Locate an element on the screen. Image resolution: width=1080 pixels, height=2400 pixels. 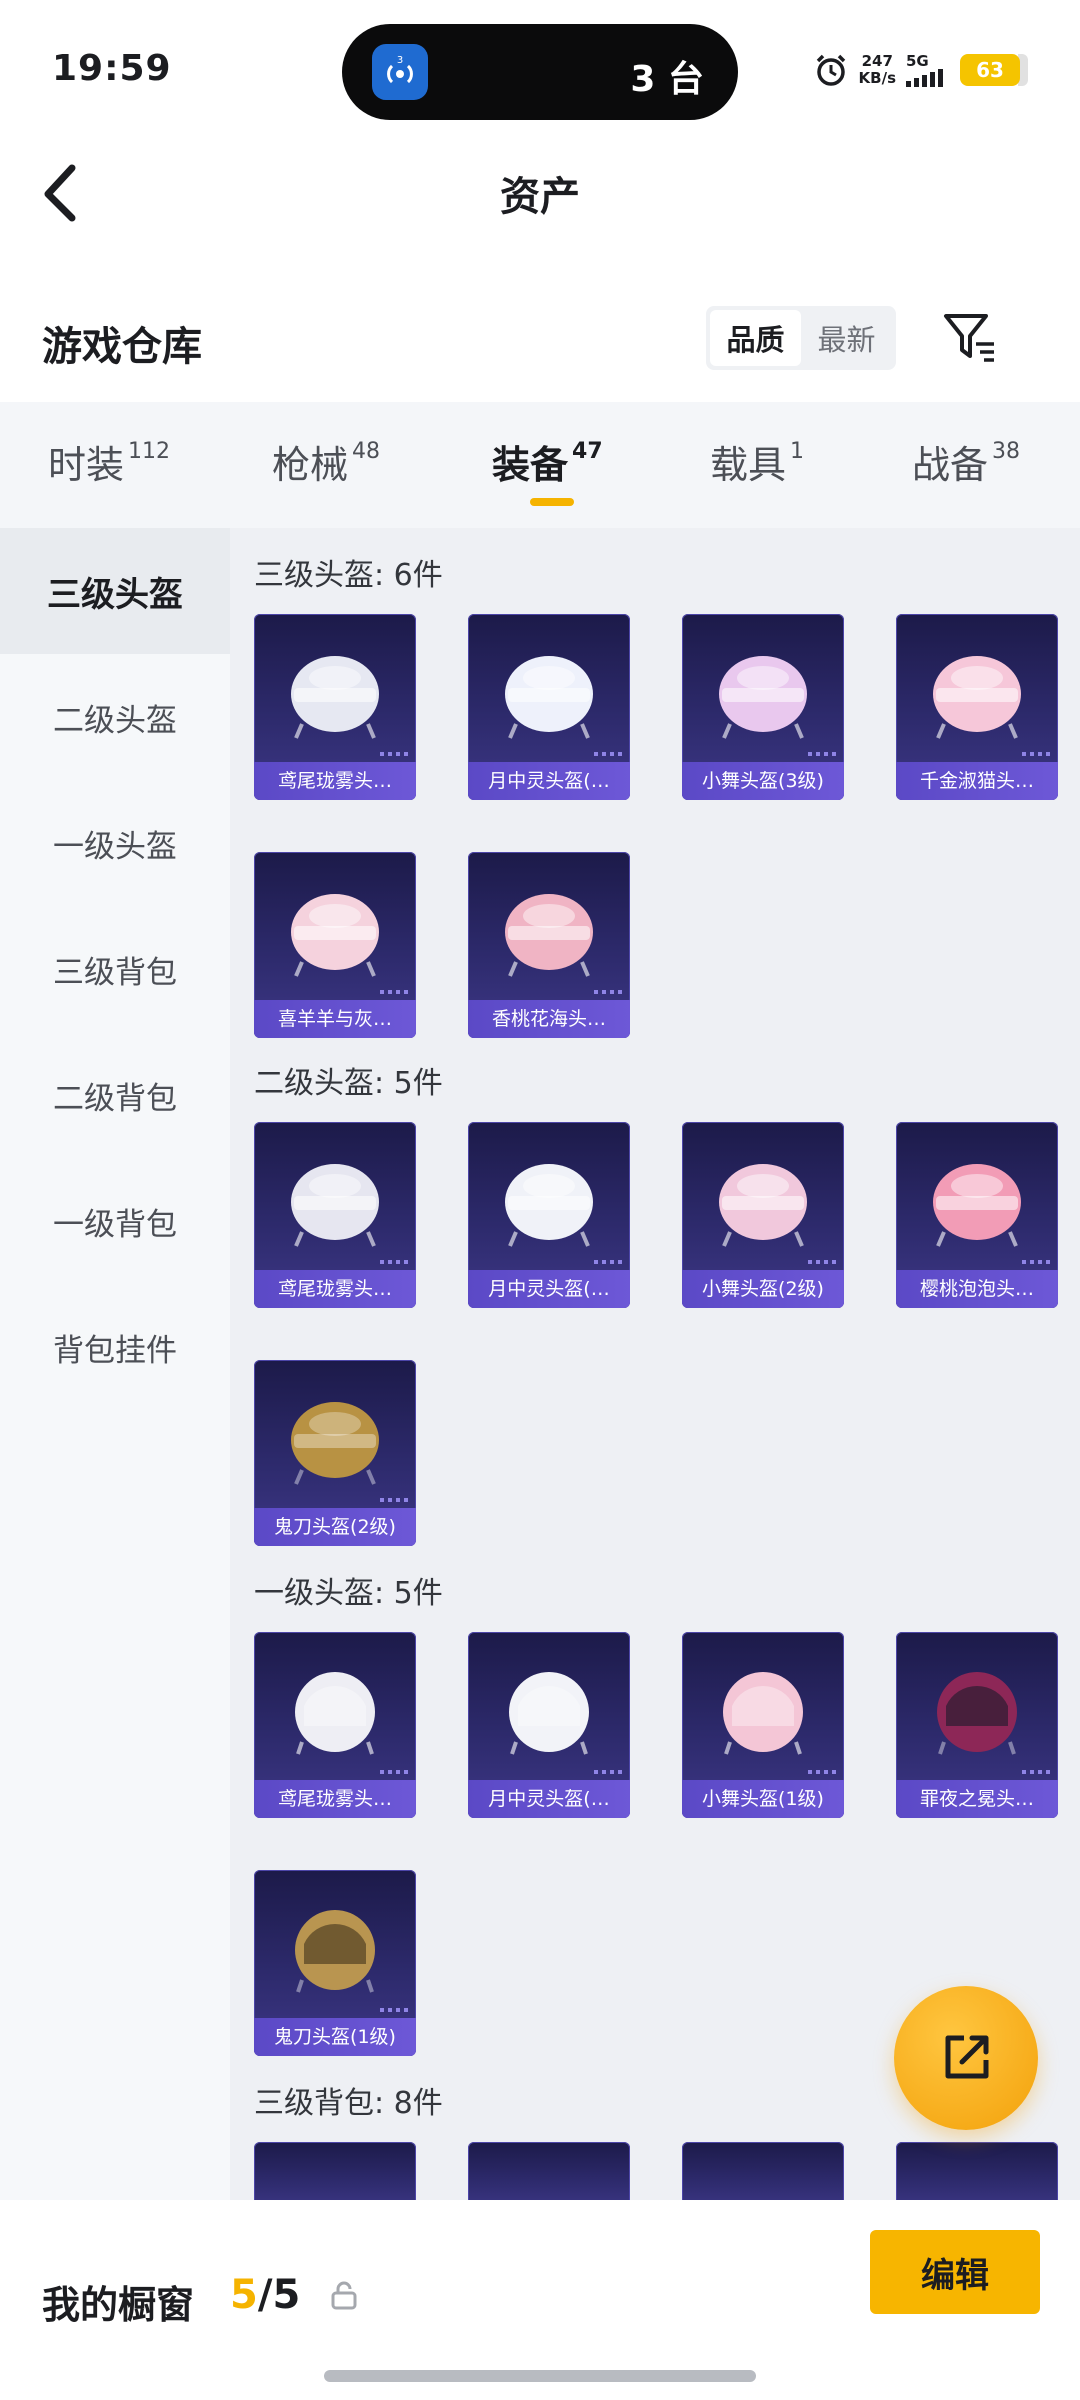
tab-count: 48 is located at coordinates (366, 451).